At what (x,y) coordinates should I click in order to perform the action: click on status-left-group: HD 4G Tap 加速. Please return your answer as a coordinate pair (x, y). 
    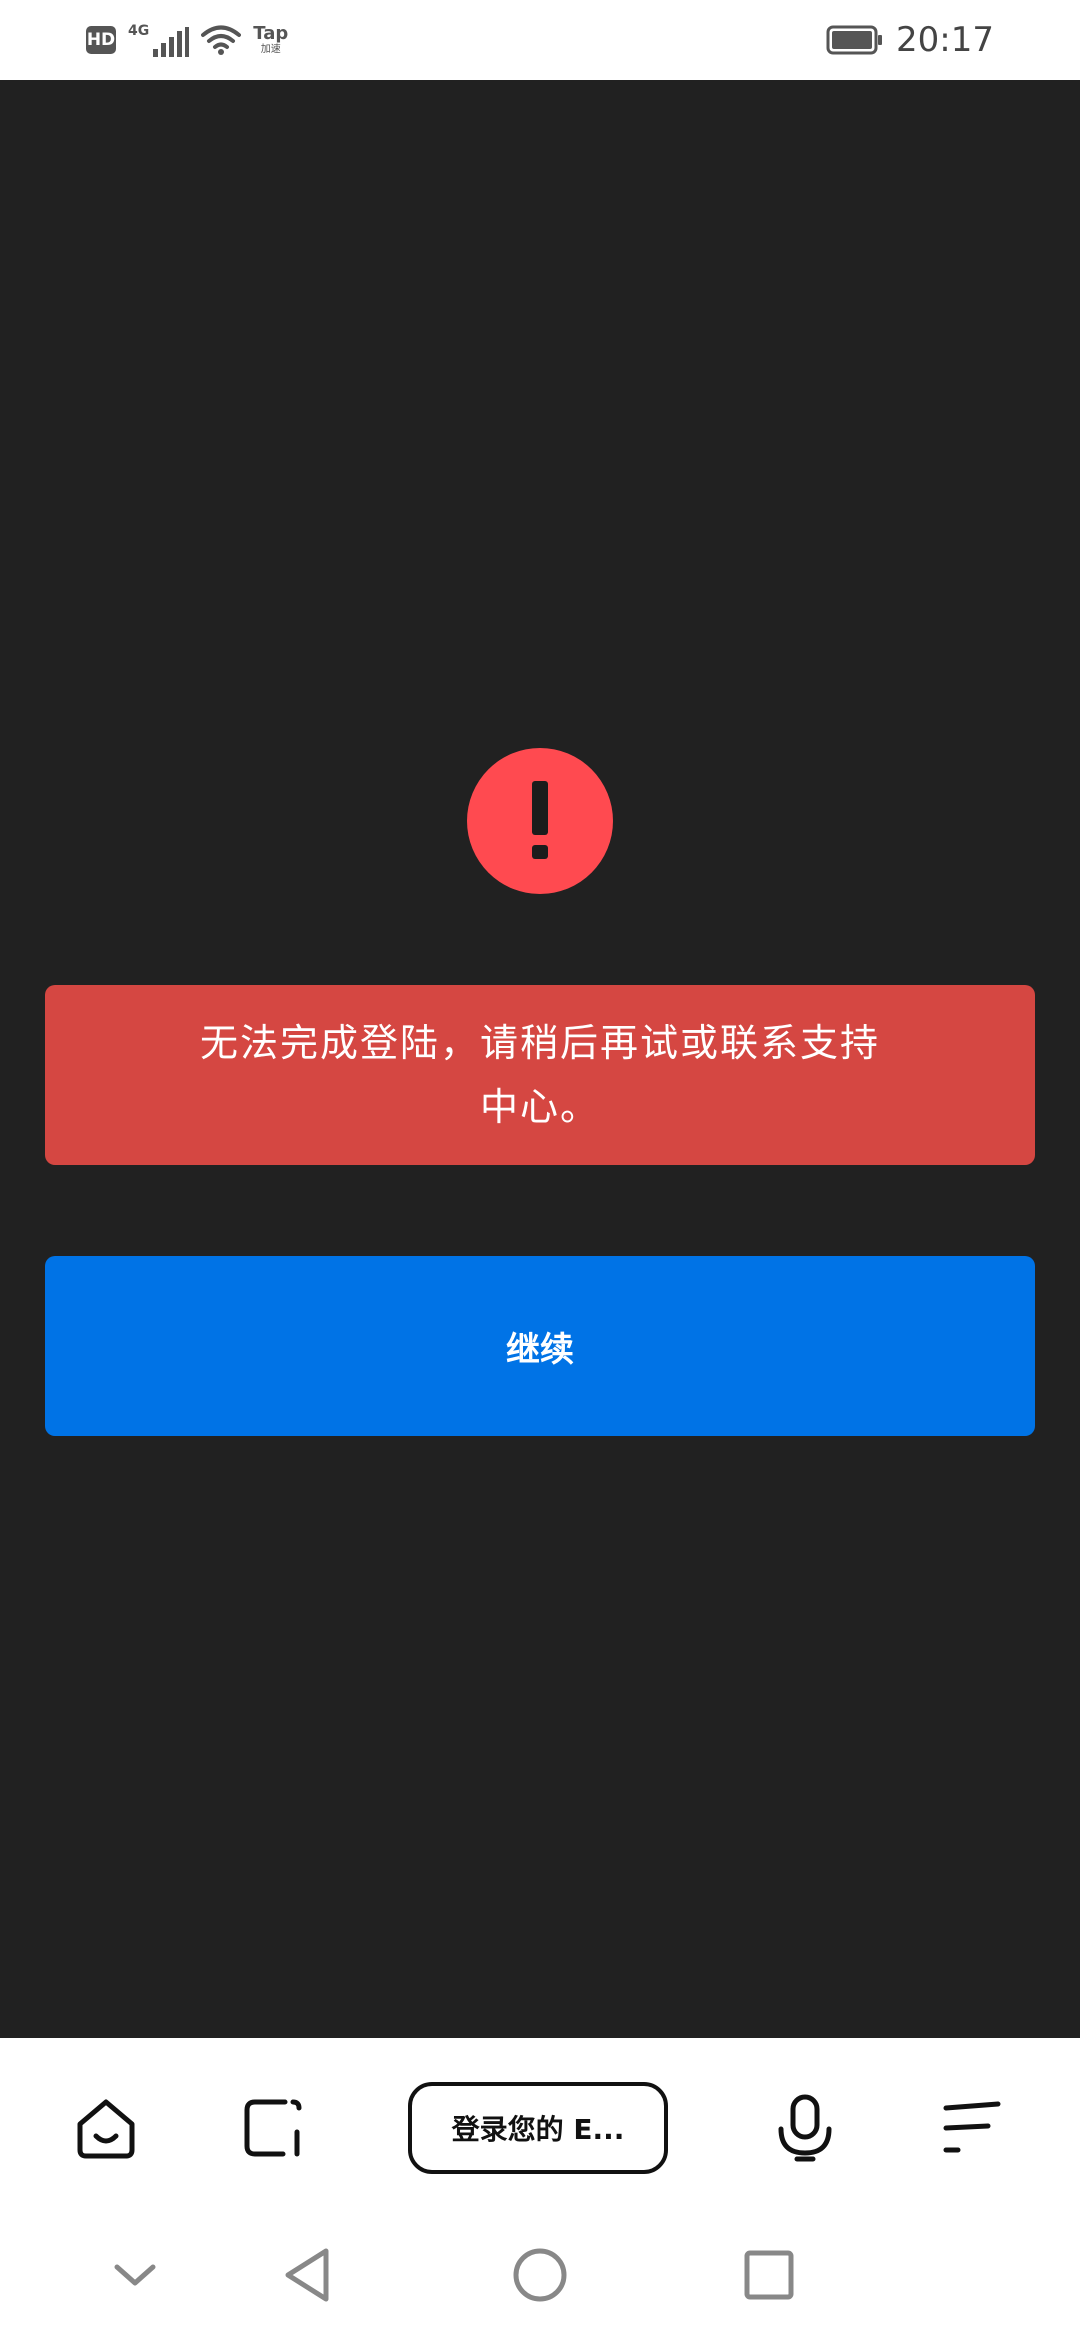
    Looking at the image, I should click on (187, 40).